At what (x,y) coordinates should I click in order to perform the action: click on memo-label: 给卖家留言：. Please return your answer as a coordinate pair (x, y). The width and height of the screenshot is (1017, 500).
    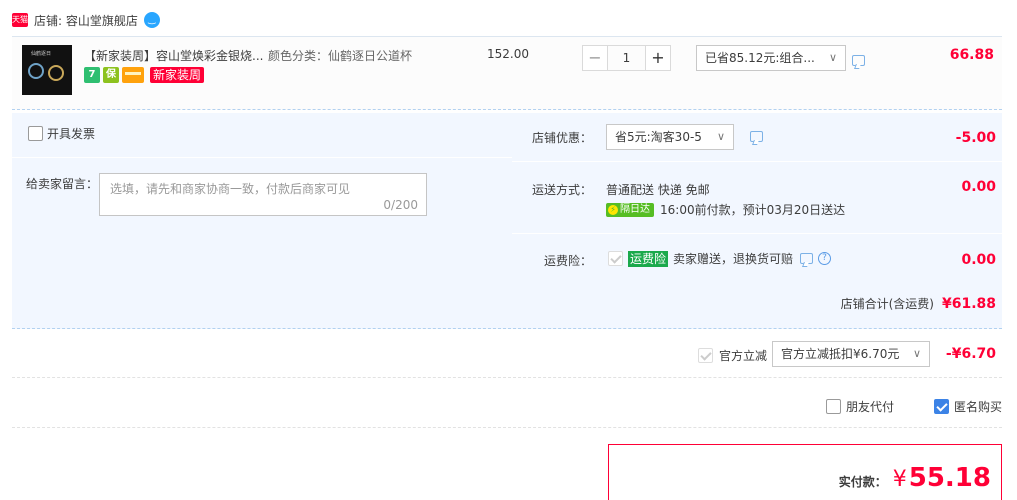
    Looking at the image, I should click on (62, 184).